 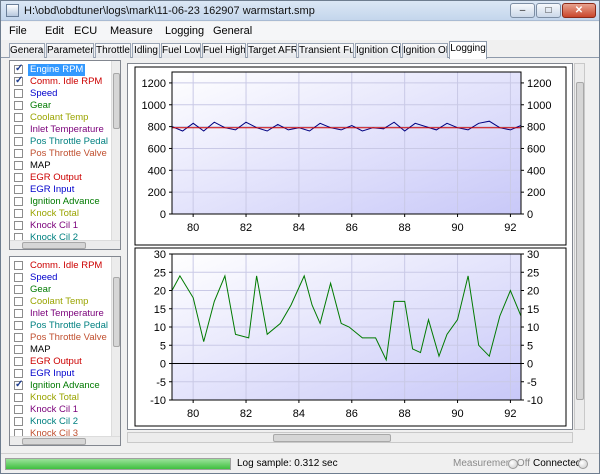 I want to click on chart-vscroll-thumb, so click(x=580, y=241).